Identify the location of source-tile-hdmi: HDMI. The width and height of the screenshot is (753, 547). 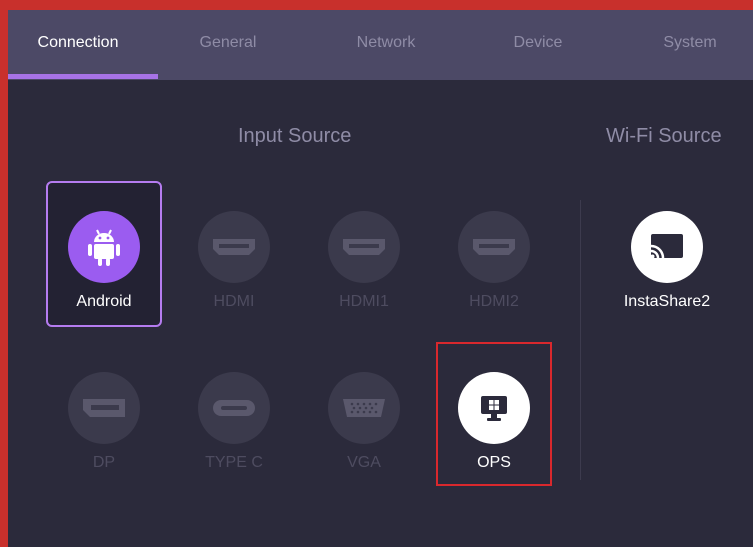
(234, 254).